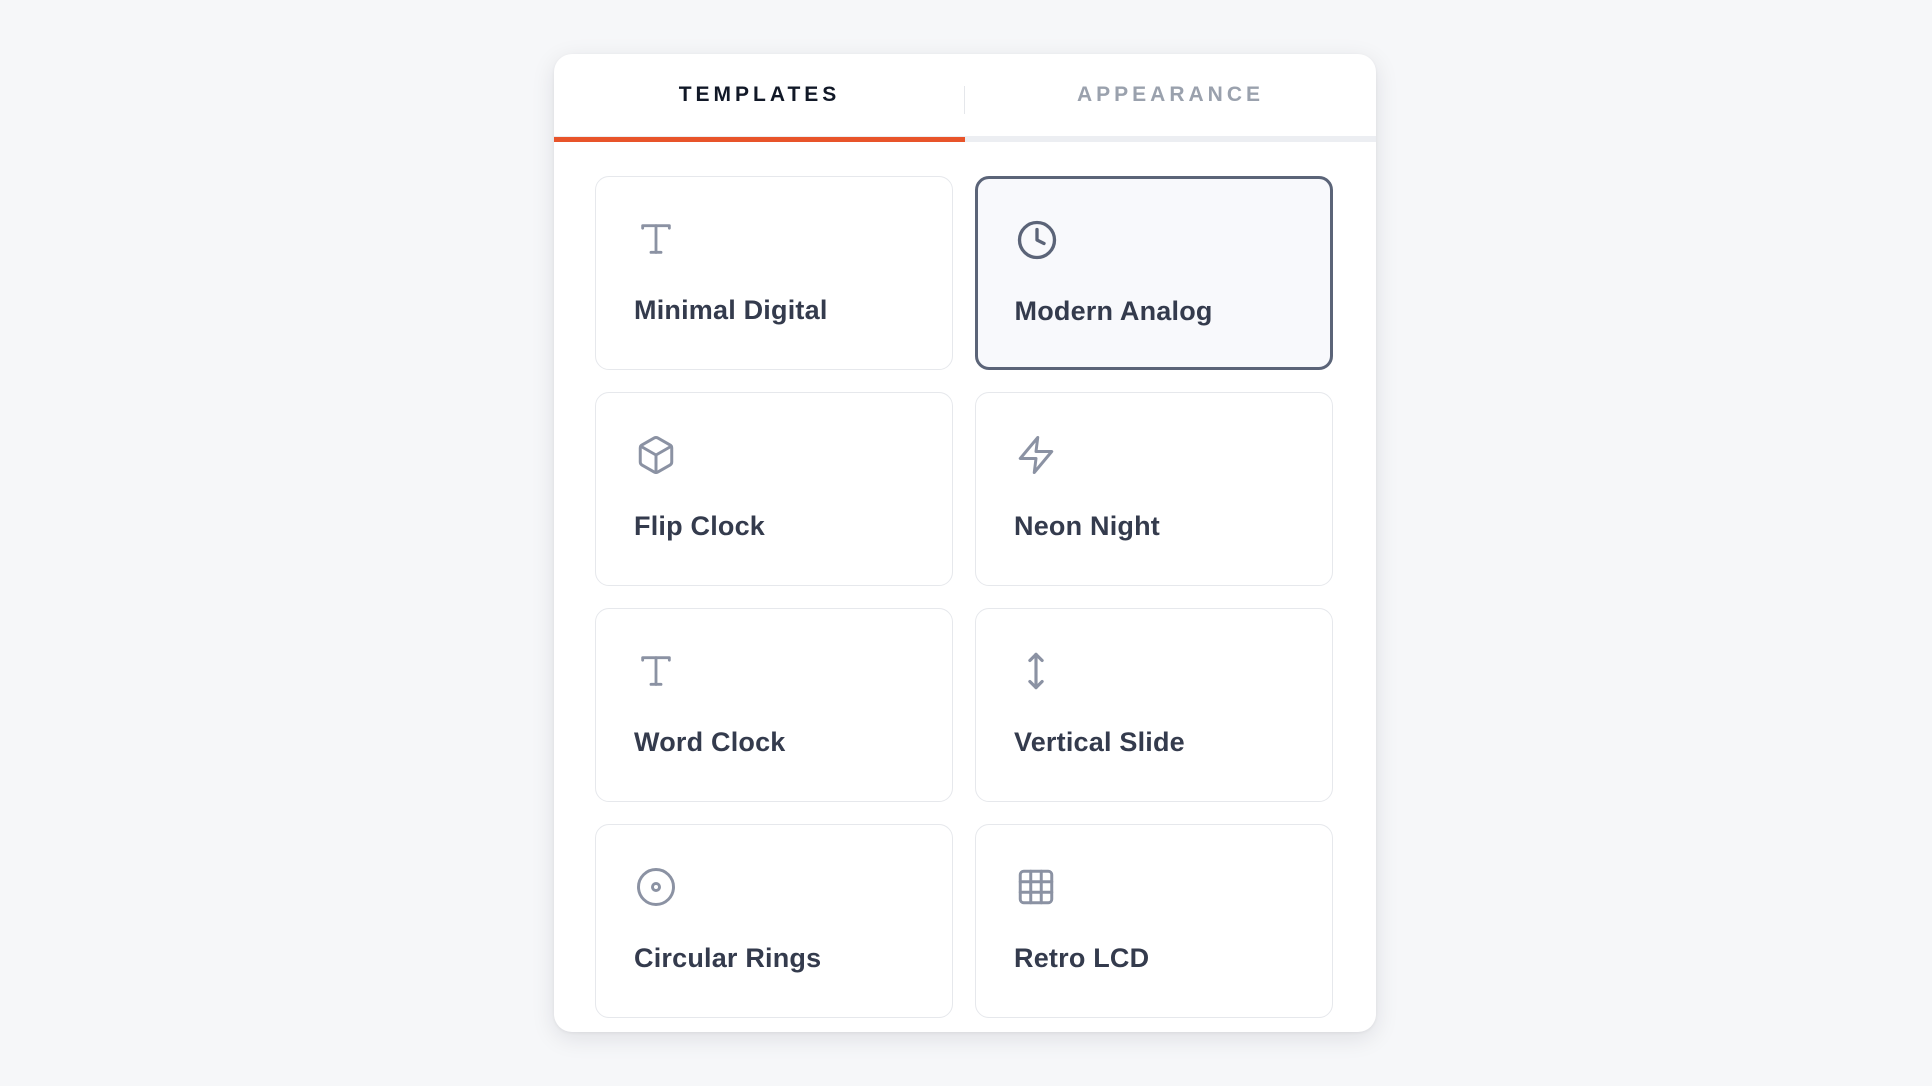 This screenshot has width=1932, height=1086. Describe the element at coordinates (1036, 887) in the screenshot. I see `grid-icon` at that location.